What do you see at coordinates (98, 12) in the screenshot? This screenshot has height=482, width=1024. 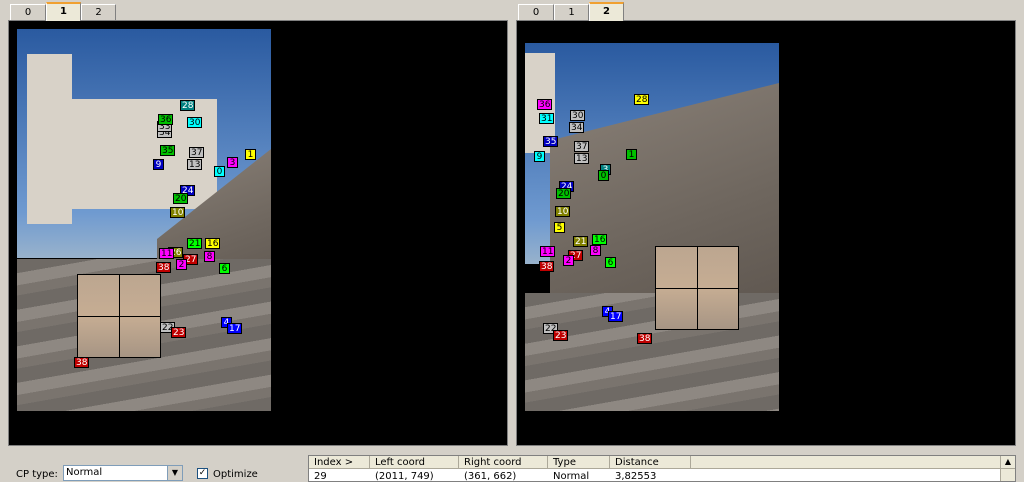 I see `left-tab-2: 2` at bounding box center [98, 12].